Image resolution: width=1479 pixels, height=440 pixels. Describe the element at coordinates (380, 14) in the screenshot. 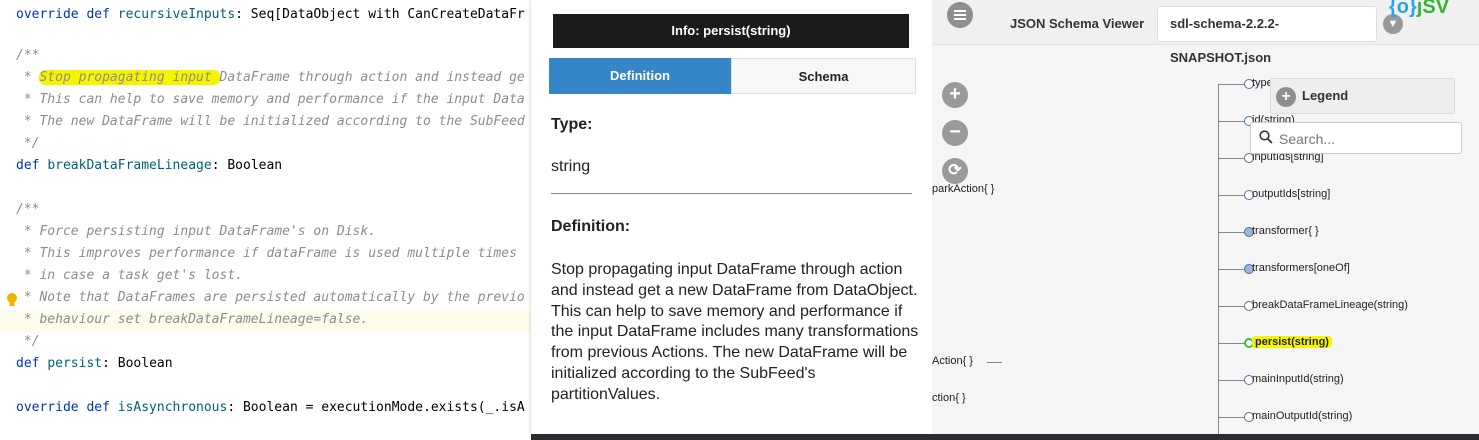

I see `code-text: : Seq[DataObject with CanCreateDataFr` at that location.